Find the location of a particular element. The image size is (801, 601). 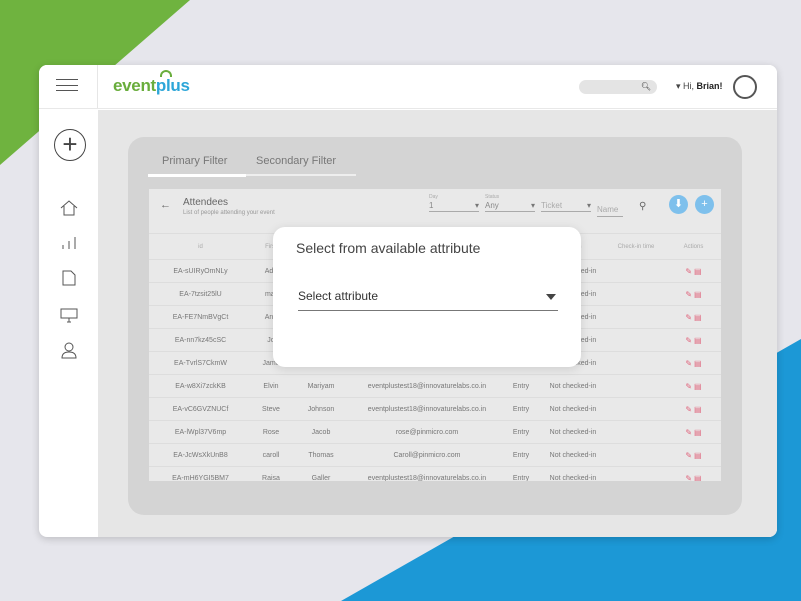

attendees-title: Attendees is located at coordinates (206, 202).